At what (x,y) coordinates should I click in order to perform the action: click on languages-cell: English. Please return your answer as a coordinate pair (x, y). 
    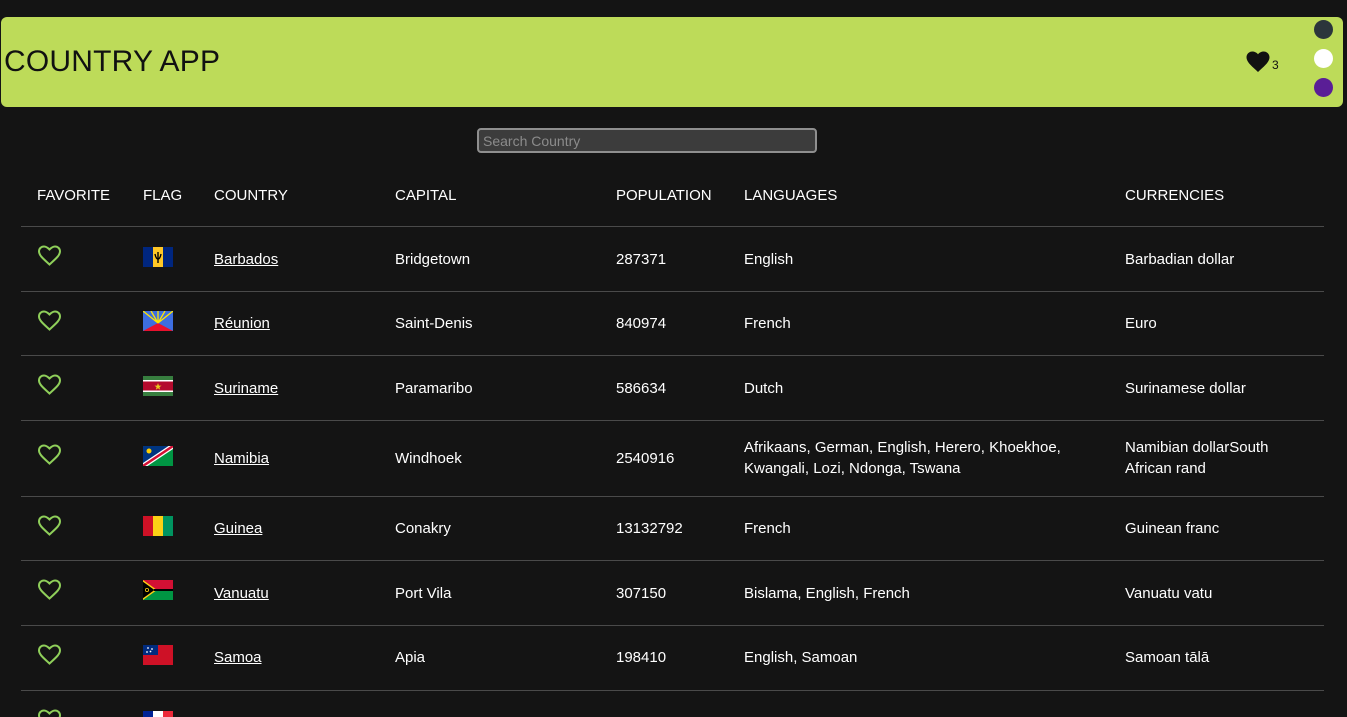
    Looking at the image, I should click on (769, 259).